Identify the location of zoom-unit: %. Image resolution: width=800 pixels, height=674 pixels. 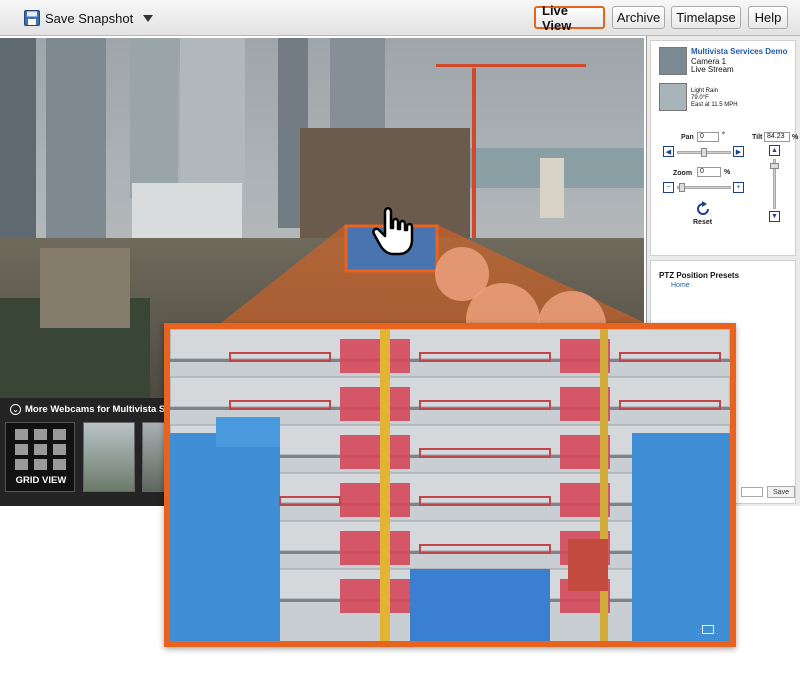
(727, 172).